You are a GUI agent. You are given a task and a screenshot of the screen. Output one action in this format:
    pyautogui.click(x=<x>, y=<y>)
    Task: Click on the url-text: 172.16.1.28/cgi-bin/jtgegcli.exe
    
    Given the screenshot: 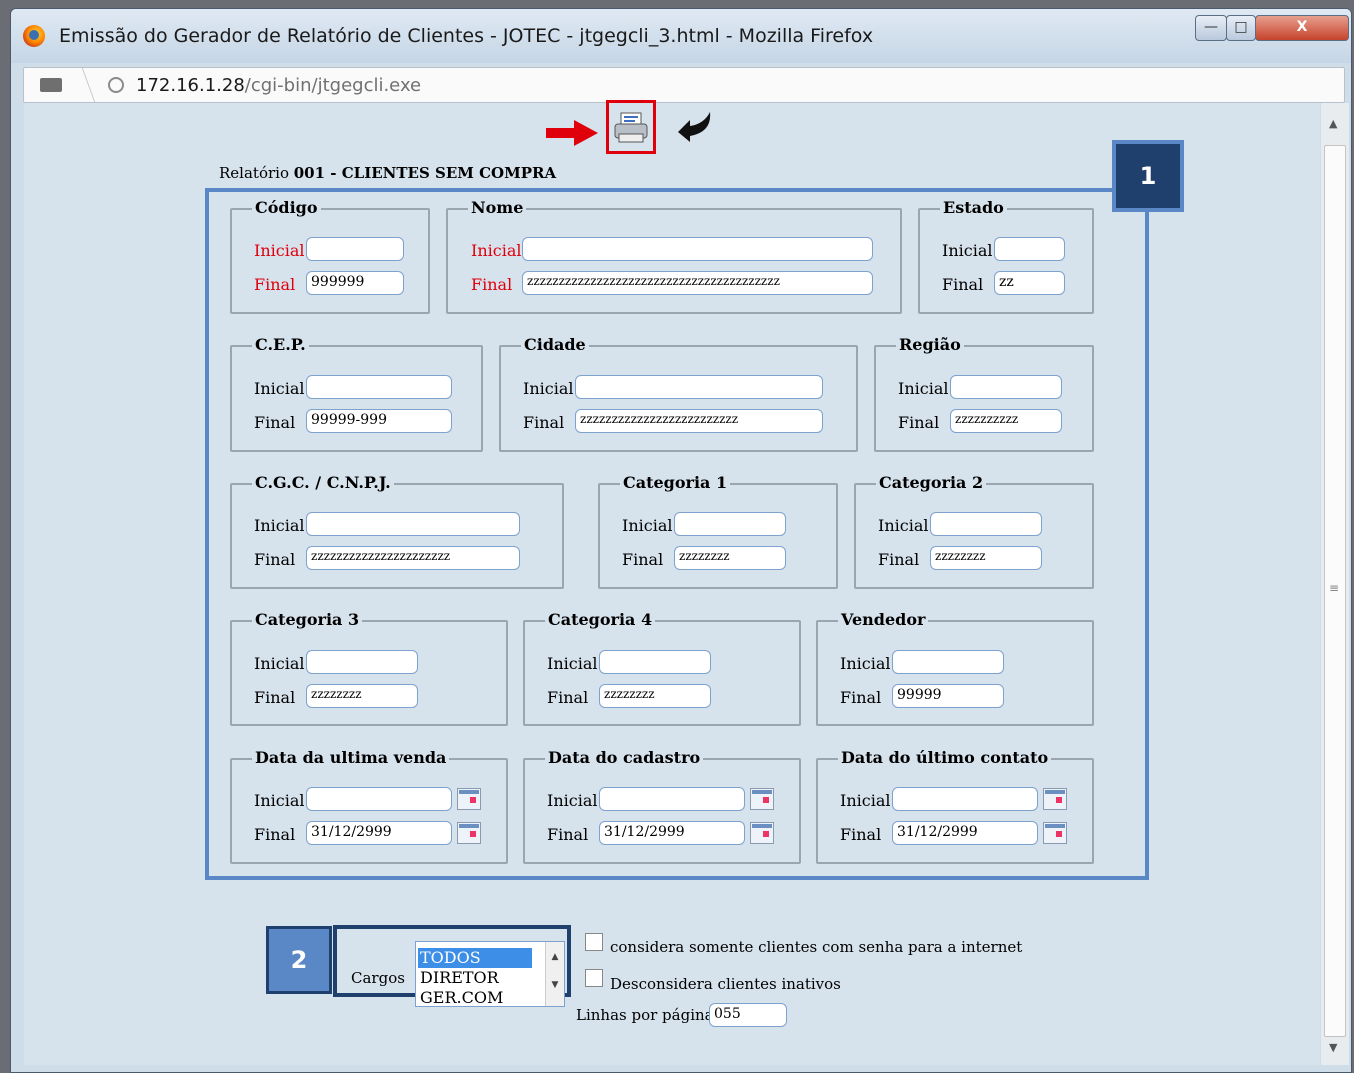 What is the action you would take?
    pyautogui.click(x=278, y=85)
    